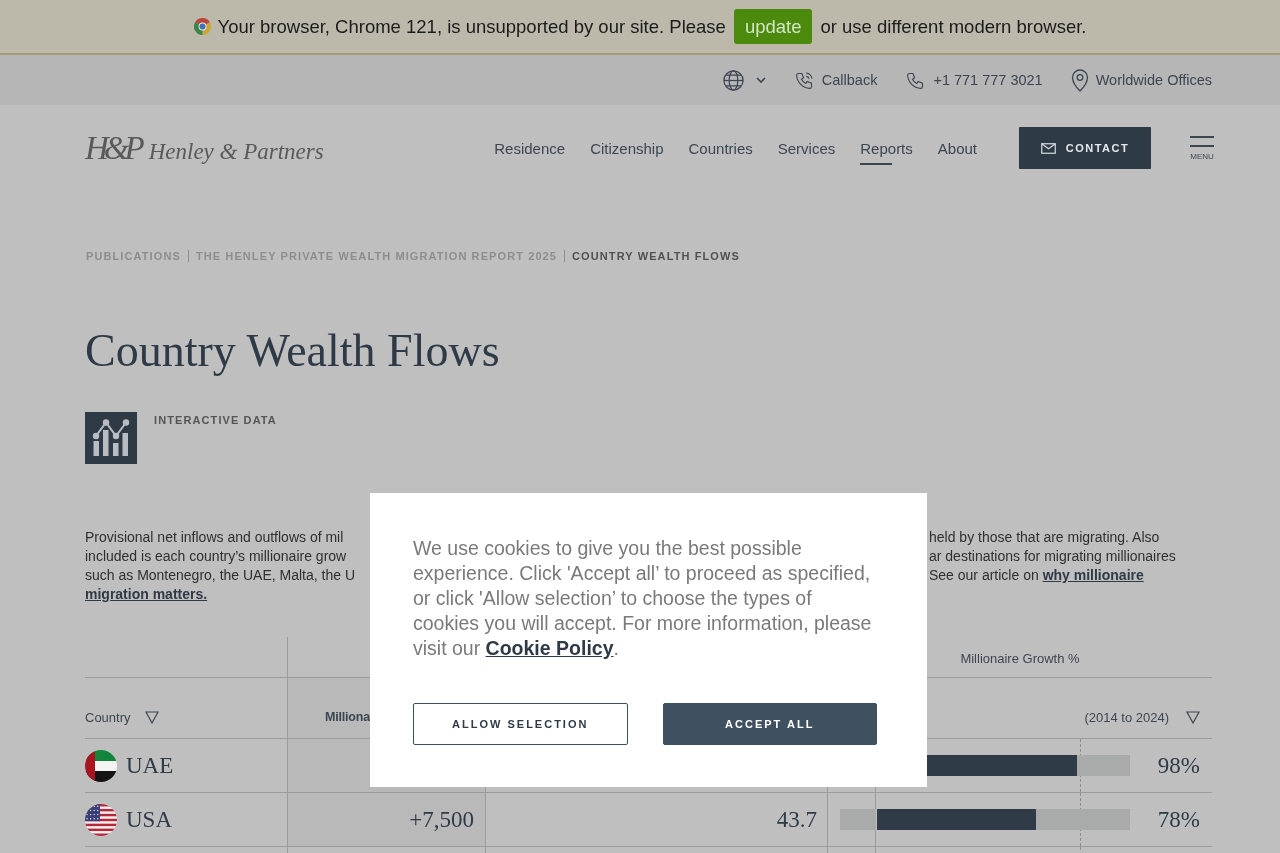 This screenshot has height=853, width=1280. Describe the element at coordinates (111, 438) in the screenshot. I see `chart-icon` at that location.